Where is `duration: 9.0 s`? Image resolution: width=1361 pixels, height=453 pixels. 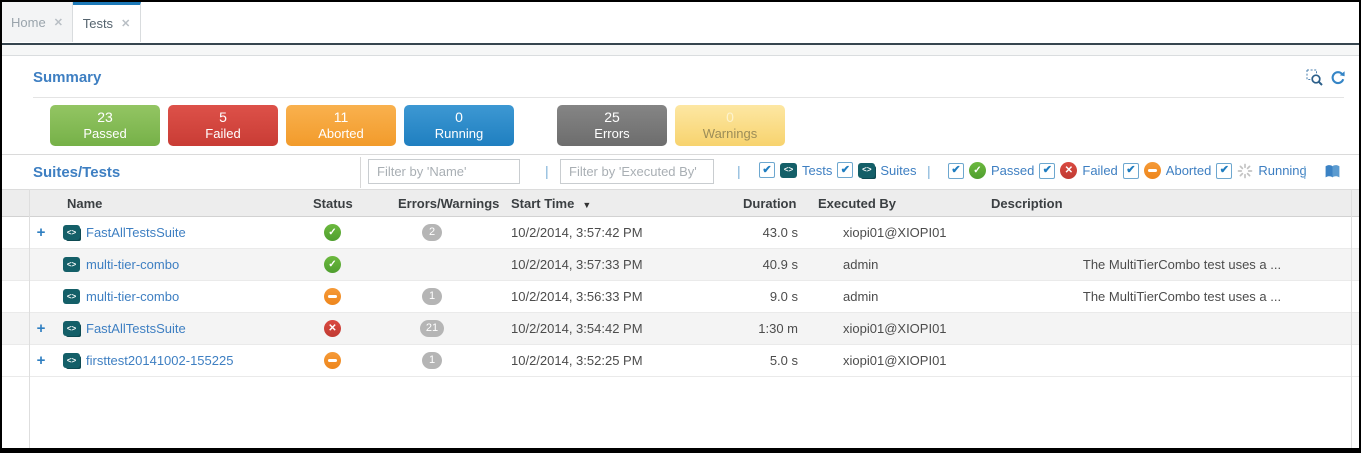 duration: 9.0 s is located at coordinates (783, 296).